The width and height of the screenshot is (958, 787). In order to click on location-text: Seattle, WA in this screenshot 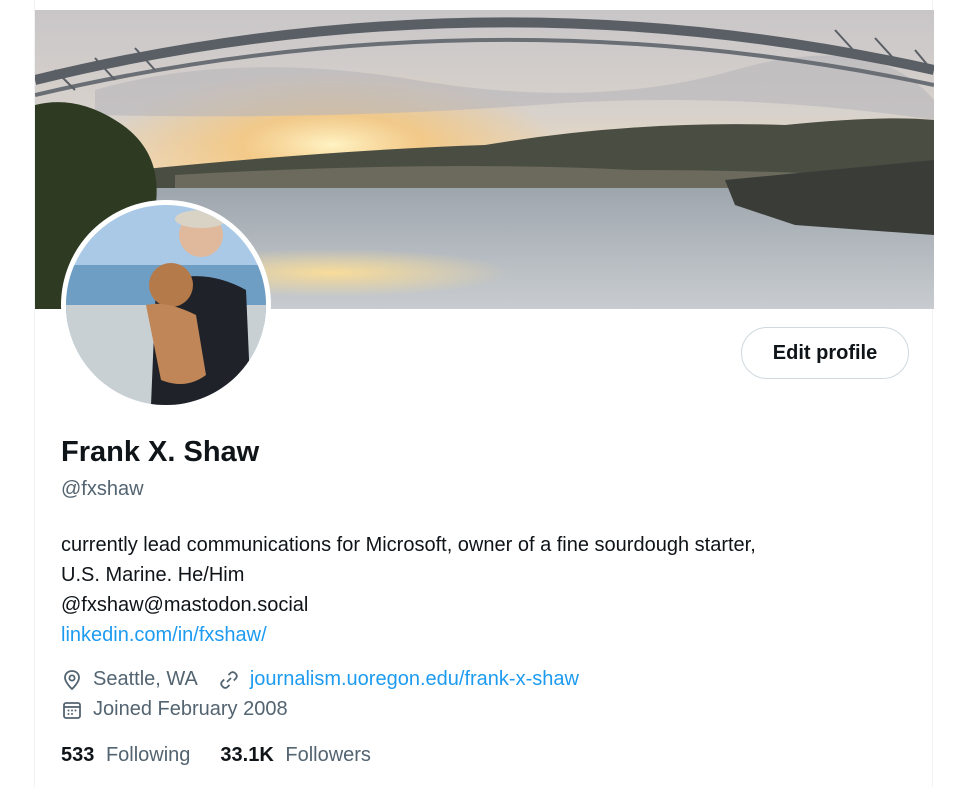, I will do `click(145, 679)`.